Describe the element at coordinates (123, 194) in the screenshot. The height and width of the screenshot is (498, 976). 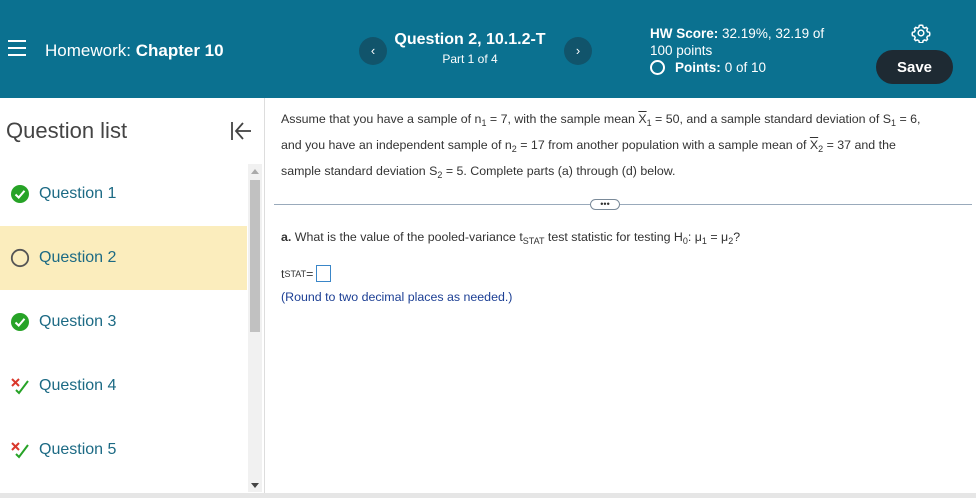
I see `sidebar-item-question-1: Question 1` at that location.